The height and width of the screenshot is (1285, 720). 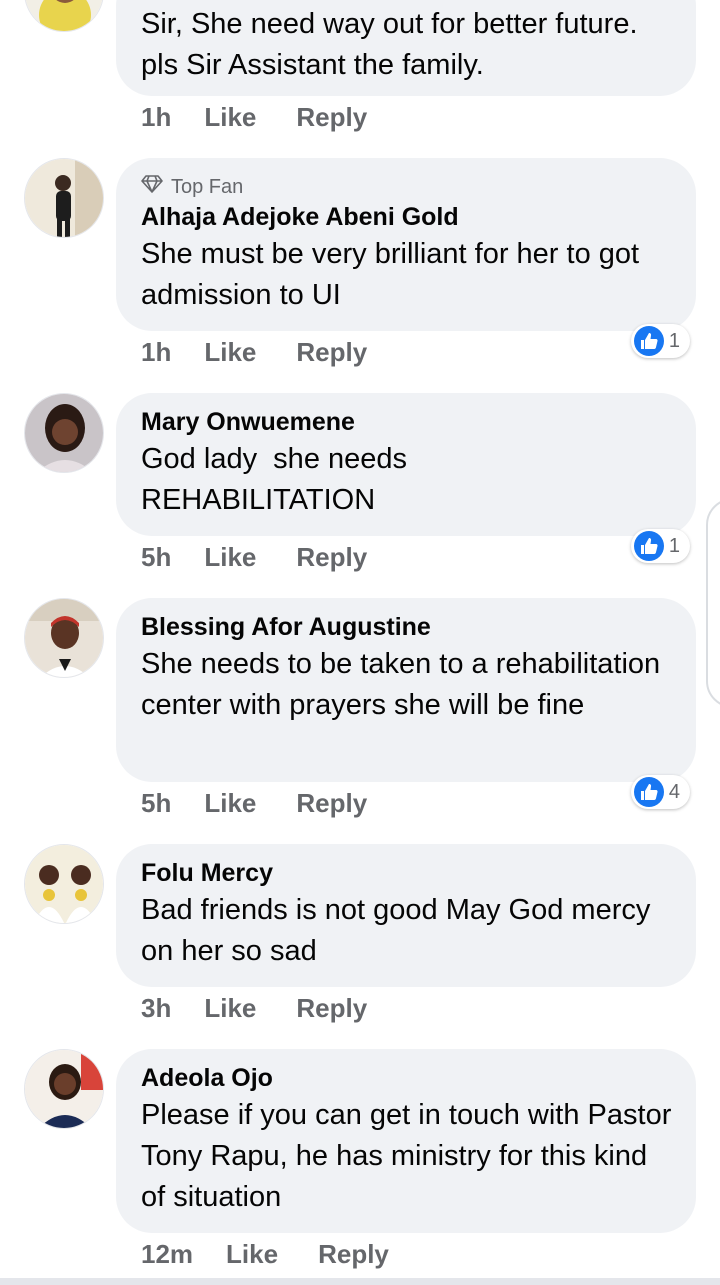 What do you see at coordinates (406, 217) in the screenshot?
I see `comment-author: Alhaja Adejoke Abeni Gold` at bounding box center [406, 217].